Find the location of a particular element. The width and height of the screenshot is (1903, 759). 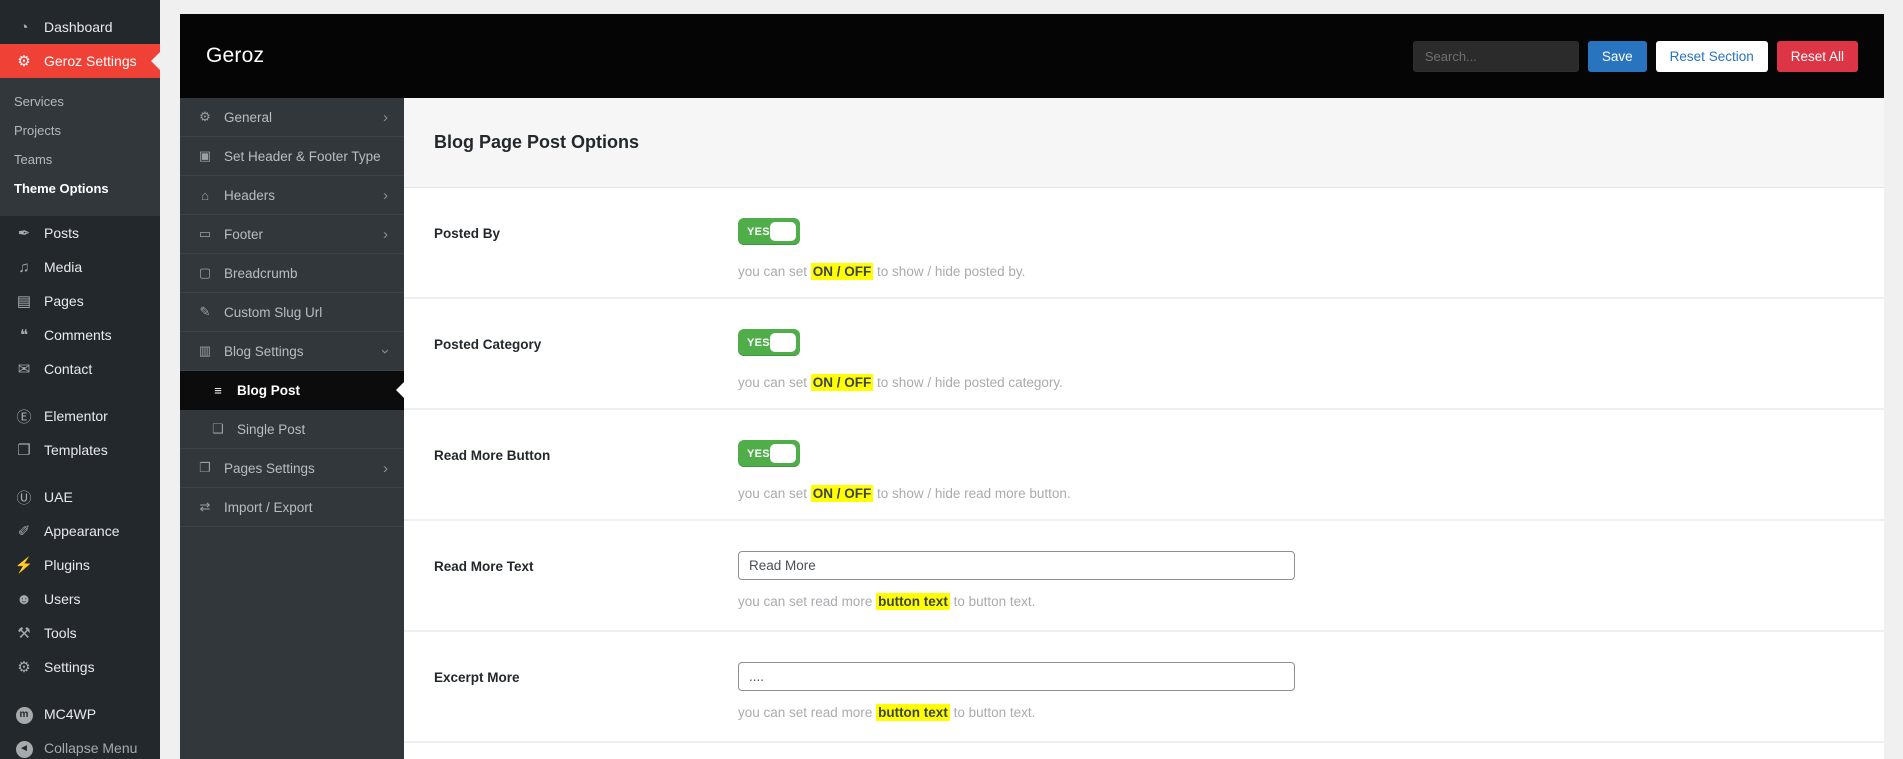

options-nav-item-footer: ▭ Footer › is located at coordinates (292, 234).